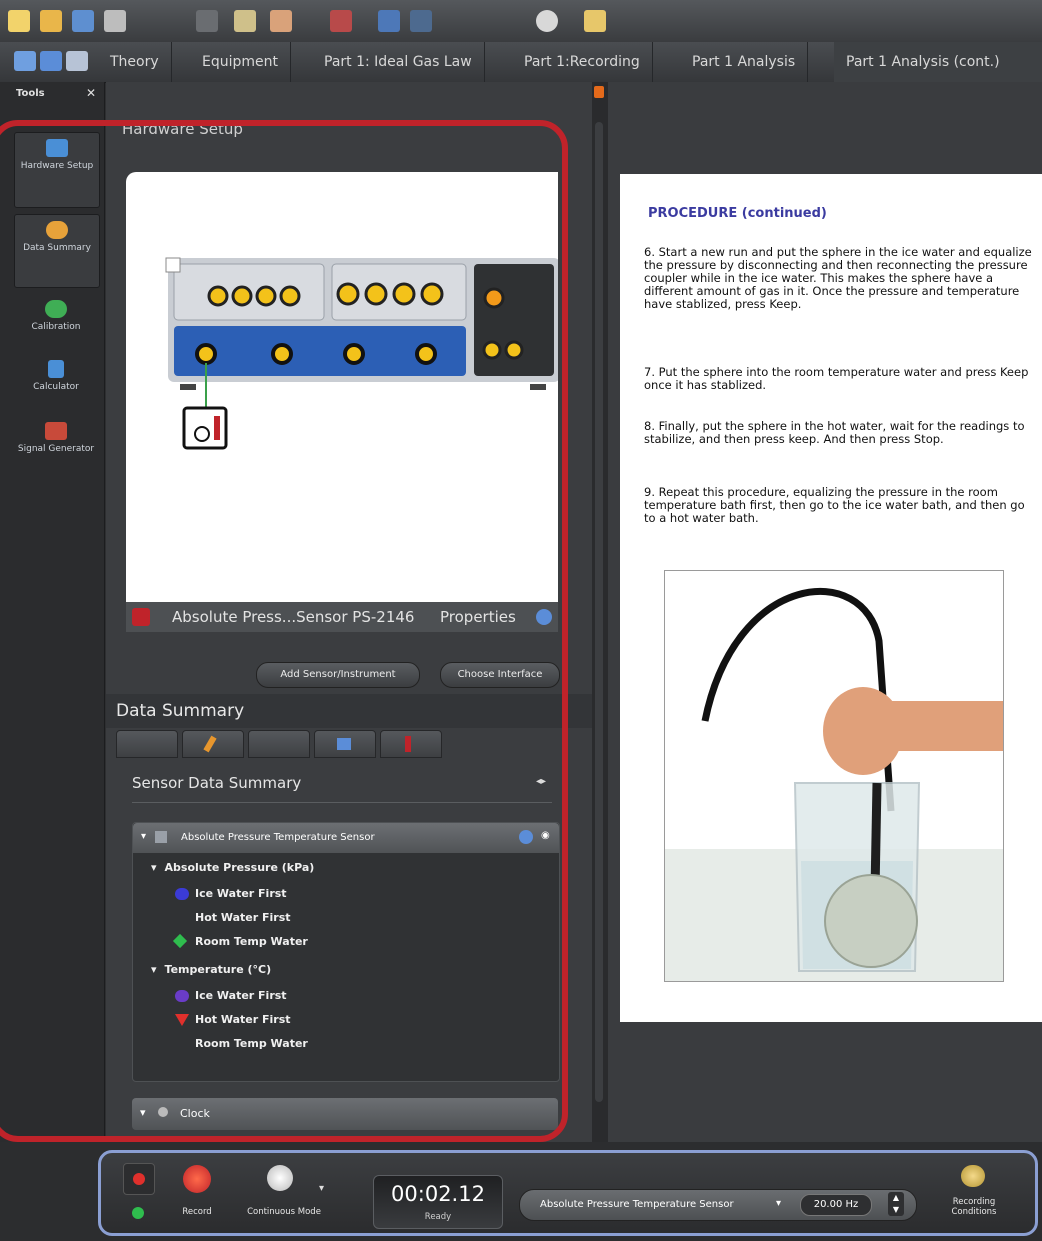 The width and height of the screenshot is (1042, 1241). What do you see at coordinates (595, 21) in the screenshot?
I see `journal-icon` at bounding box center [595, 21].